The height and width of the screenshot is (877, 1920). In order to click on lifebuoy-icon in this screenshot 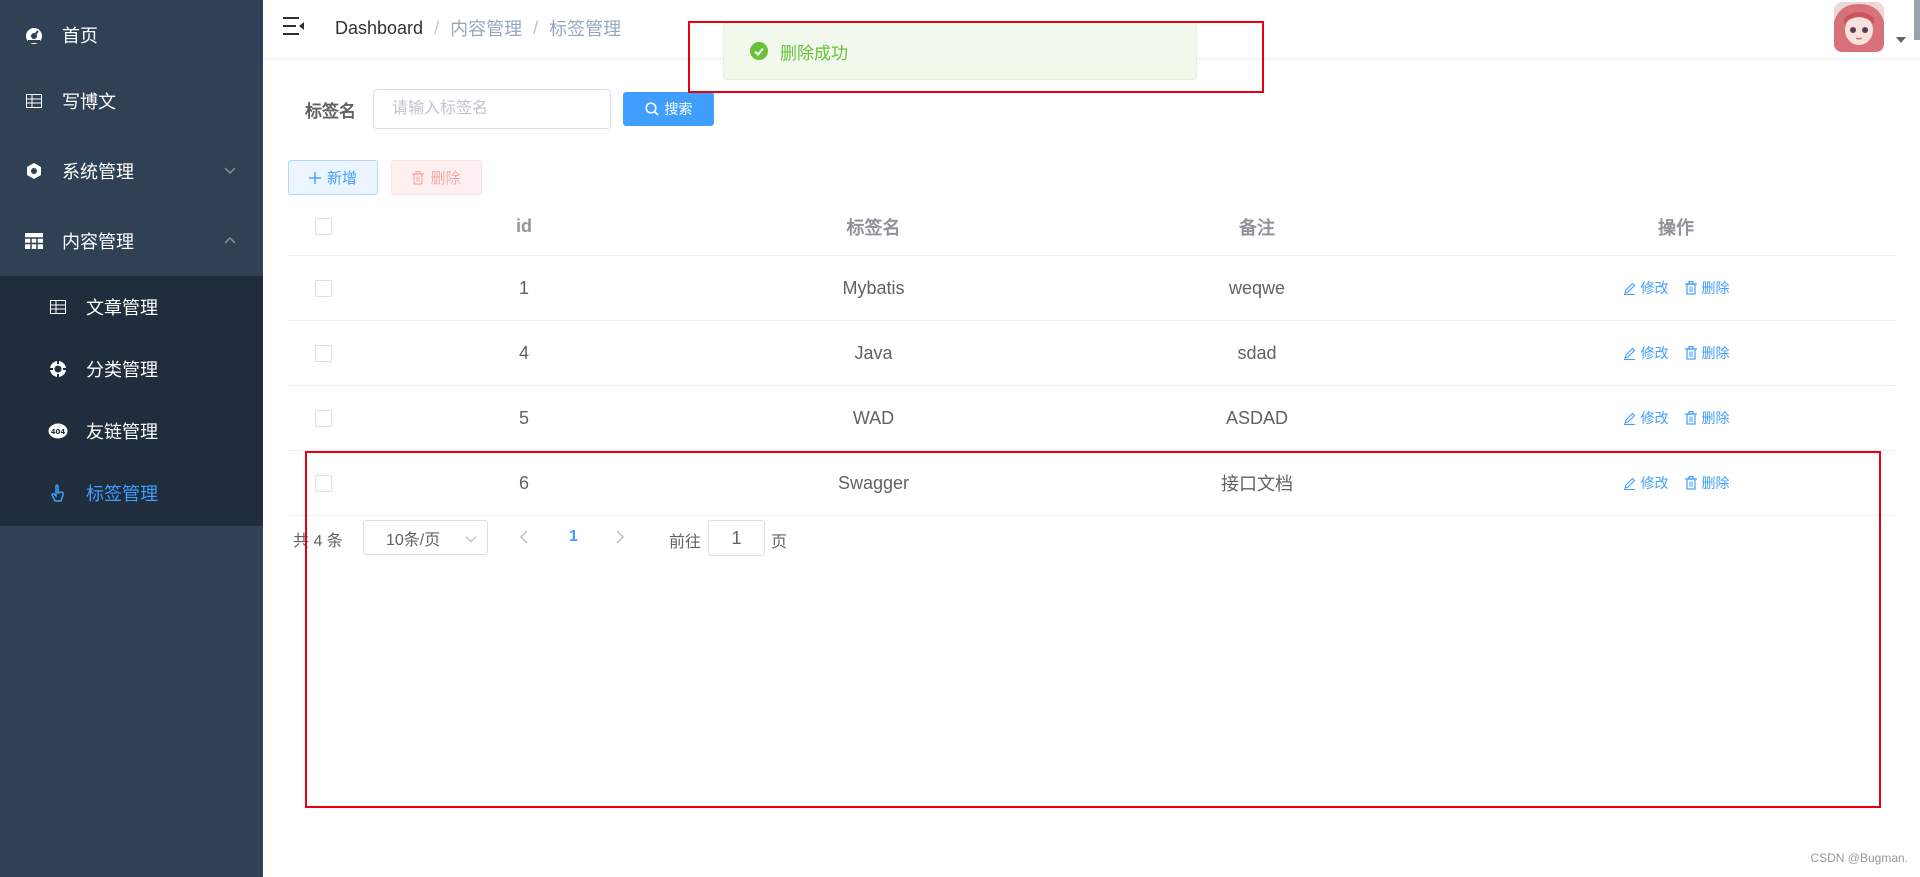, I will do `click(58, 369)`.